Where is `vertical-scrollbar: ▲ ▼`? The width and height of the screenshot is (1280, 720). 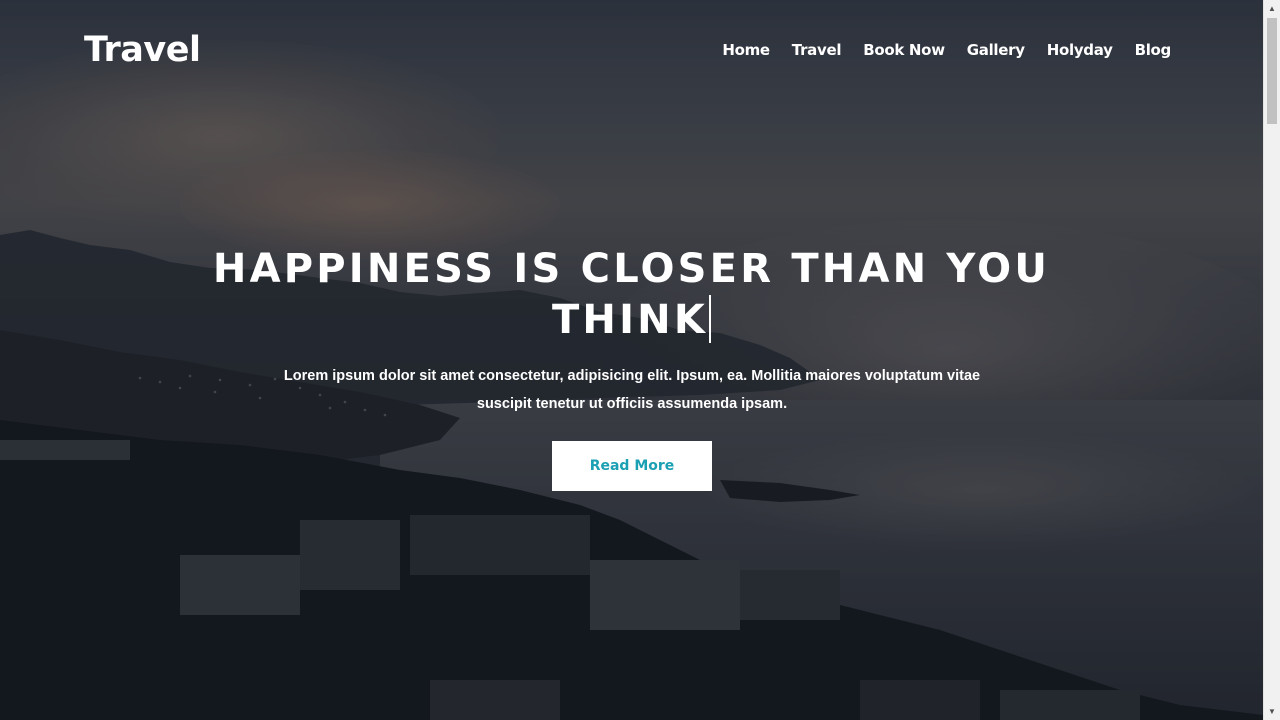
vertical-scrollbar: ▲ ▼ is located at coordinates (1271, 360).